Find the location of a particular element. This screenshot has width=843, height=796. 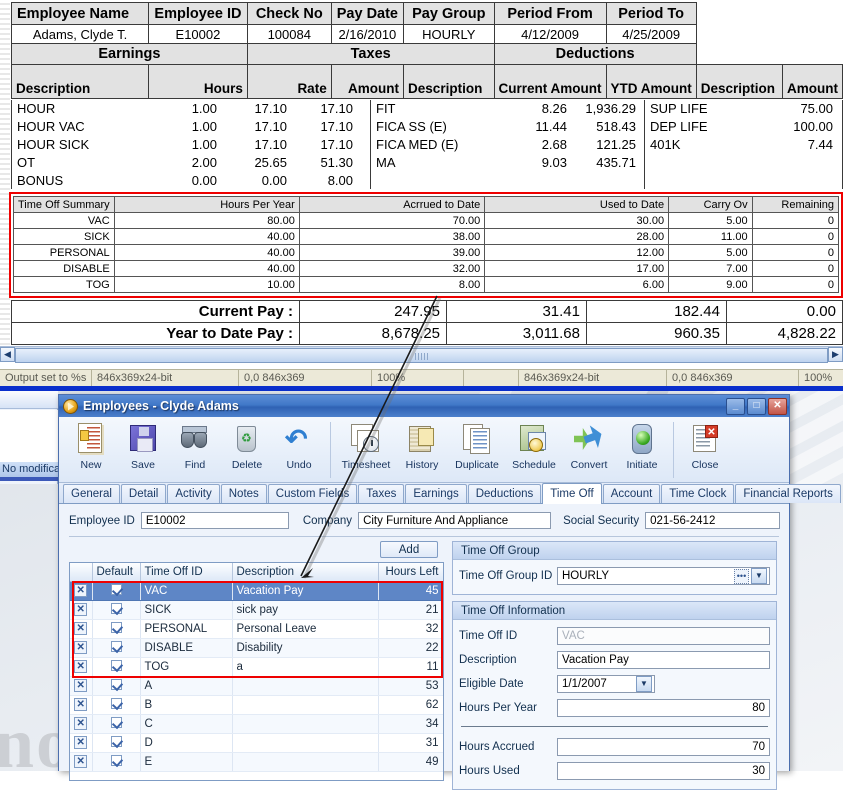

tab-notes: Notes is located at coordinates (243, 493).